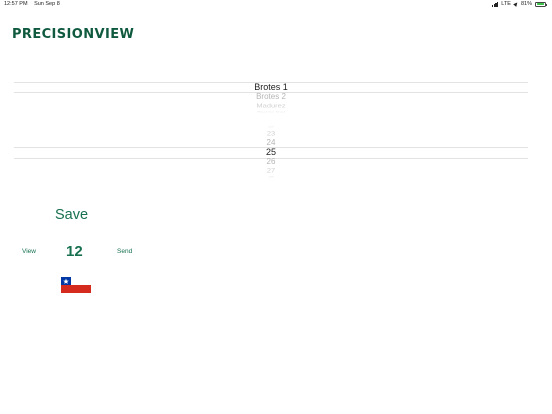 This screenshot has width=552, height=414. I want to click on category-picker-item: Madurez, so click(271, 106).